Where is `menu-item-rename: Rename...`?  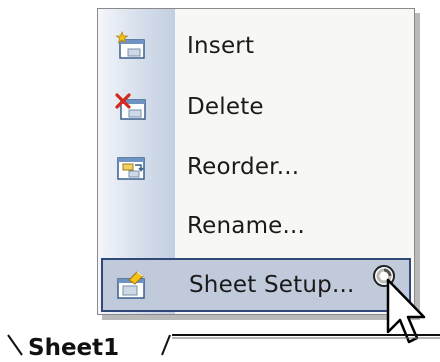
menu-item-rename: Rename... is located at coordinates (256, 226).